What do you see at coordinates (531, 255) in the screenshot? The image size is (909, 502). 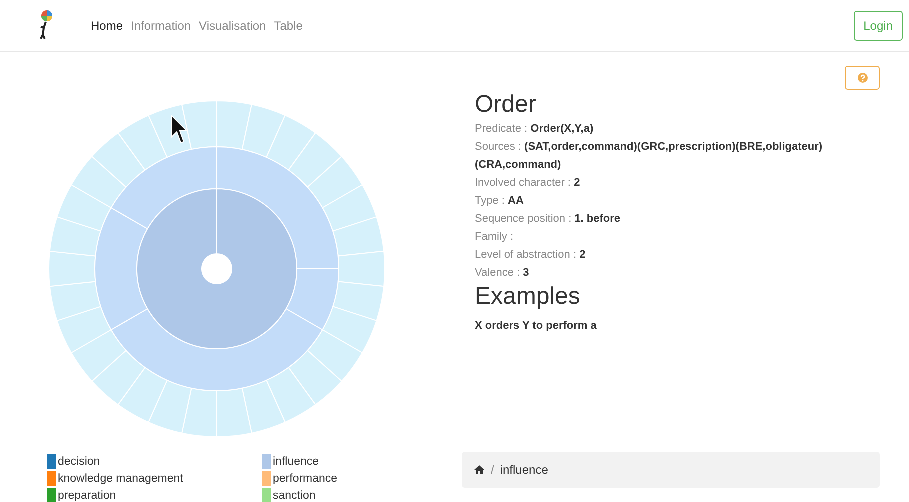 I see `field-line: Level of abstraction : 2` at bounding box center [531, 255].